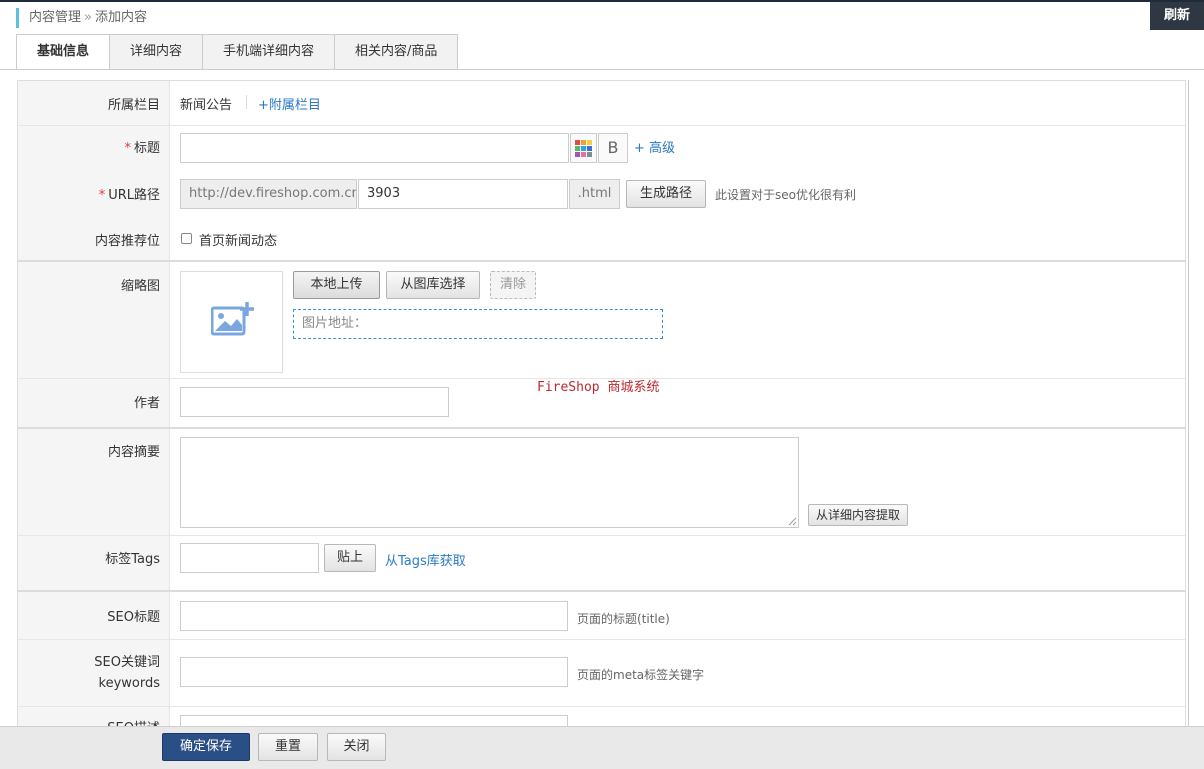  I want to click on thumbnail-preview, so click(231, 322).